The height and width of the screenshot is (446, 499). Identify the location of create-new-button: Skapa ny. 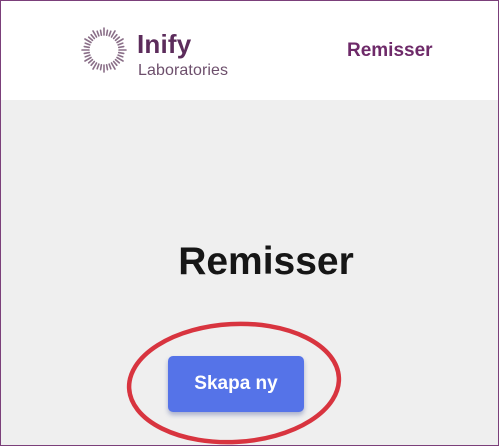
(236, 384).